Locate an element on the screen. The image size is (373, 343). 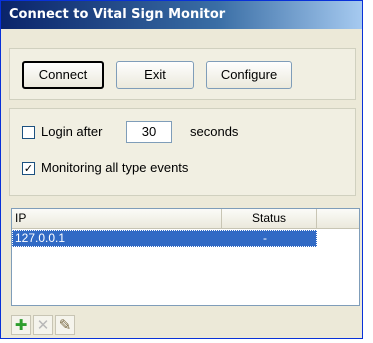
list-header: IP Status is located at coordinates (185, 219).